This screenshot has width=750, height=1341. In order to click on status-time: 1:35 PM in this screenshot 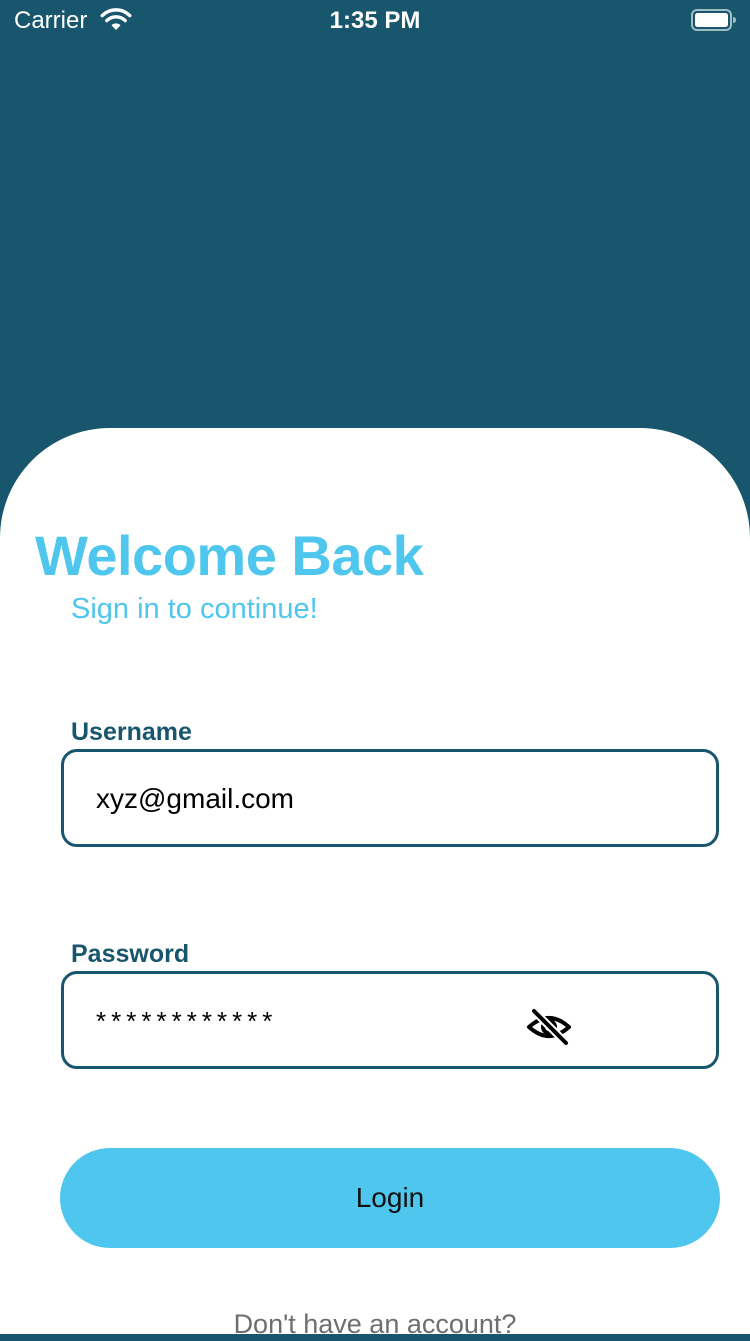, I will do `click(375, 20)`.